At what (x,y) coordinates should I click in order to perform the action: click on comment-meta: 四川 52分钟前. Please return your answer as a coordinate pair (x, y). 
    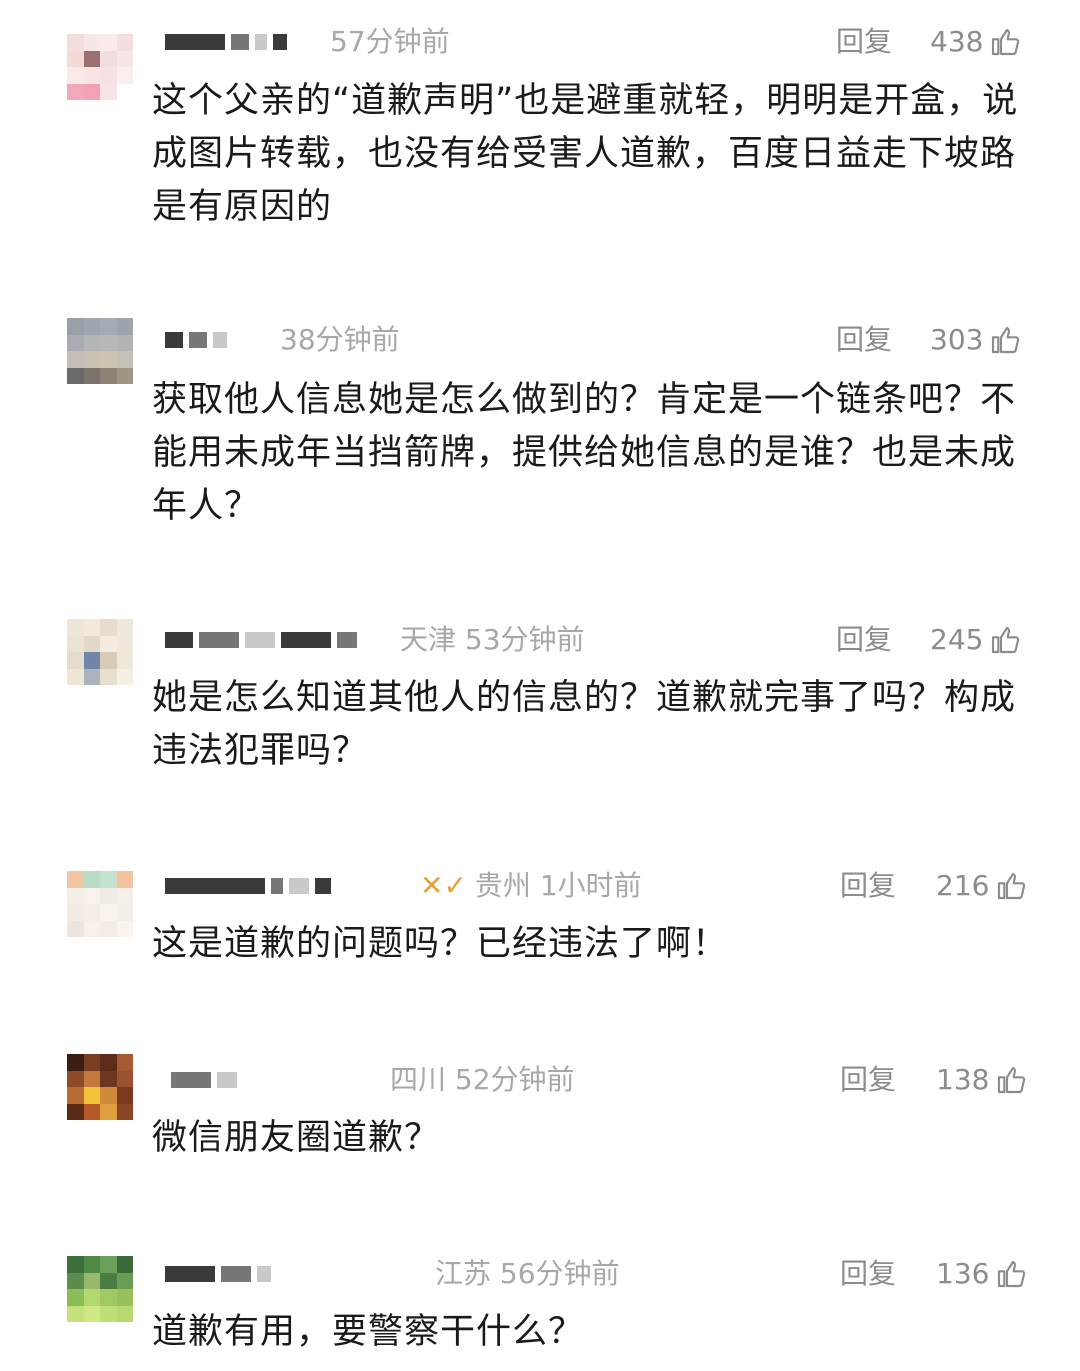
    Looking at the image, I should click on (482, 1080).